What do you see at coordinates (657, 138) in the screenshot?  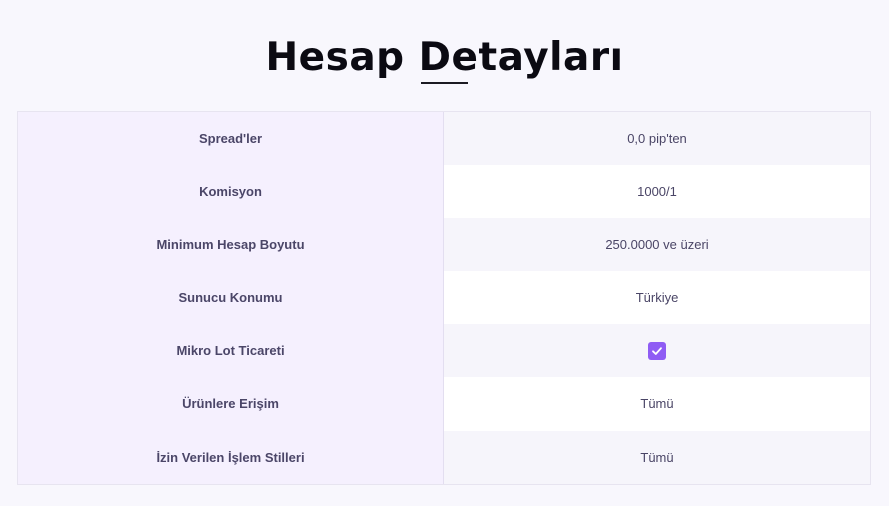 I see `row-value-spreads: 0,0 pip'ten` at bounding box center [657, 138].